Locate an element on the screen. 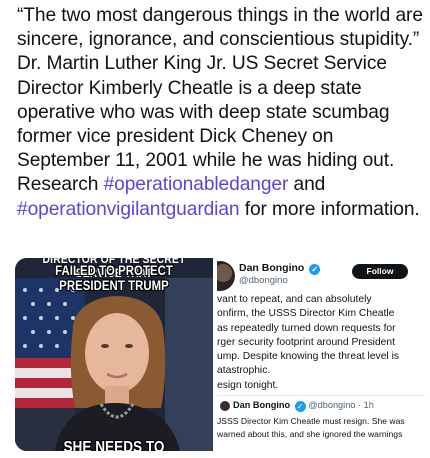 This screenshot has height=458, width=430. quote-author-name: Dan Bongino is located at coordinates (262, 405).